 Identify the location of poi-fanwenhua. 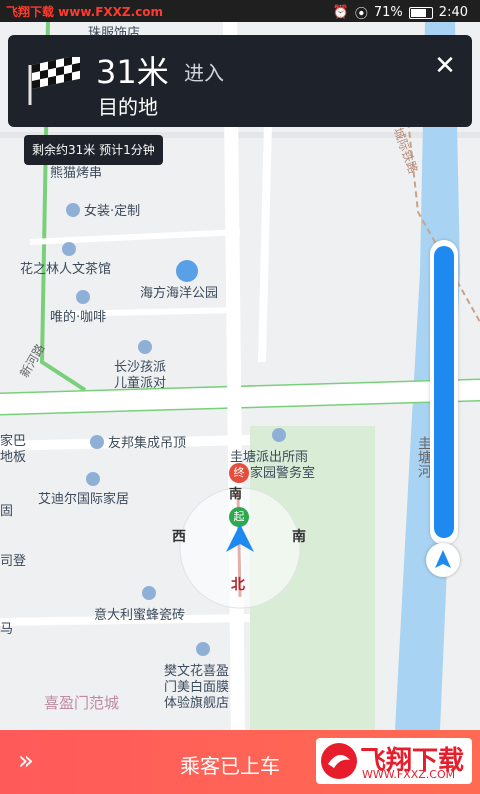
(205, 650).